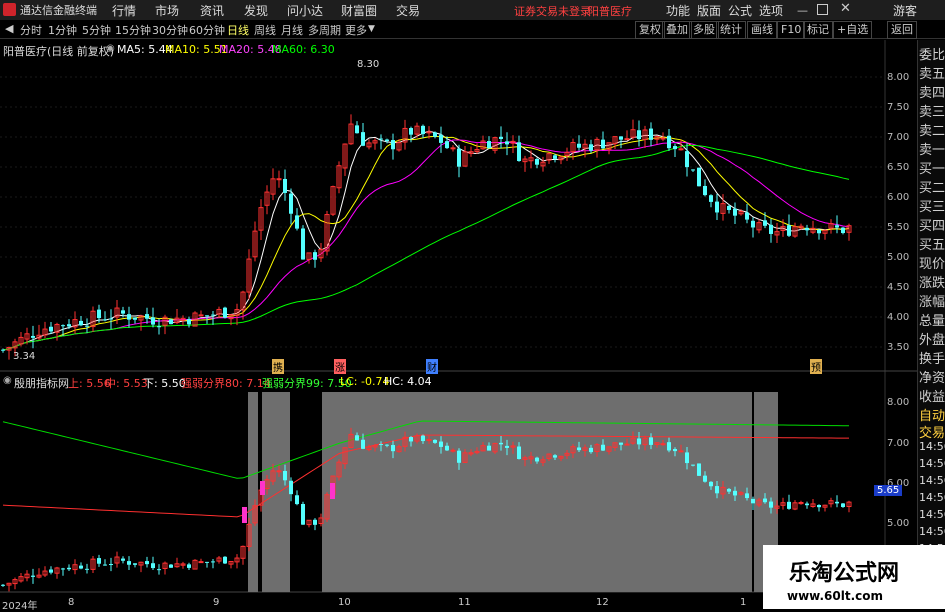  Describe the element at coordinates (932, 431) in the screenshot. I see `trade-button: 交易` at that location.